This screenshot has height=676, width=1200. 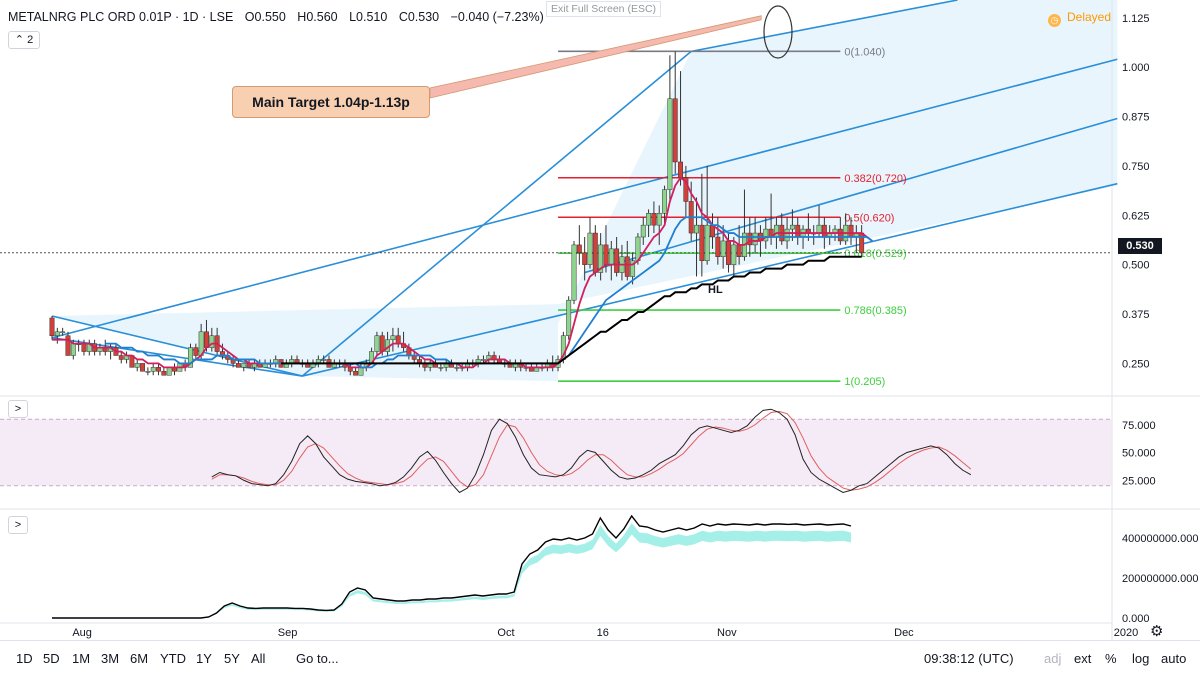 I want to click on hl-label: HL, so click(x=715, y=290).